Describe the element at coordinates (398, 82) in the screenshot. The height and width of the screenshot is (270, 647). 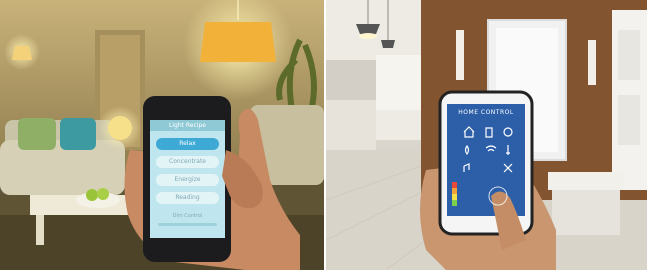
I see `window` at that location.